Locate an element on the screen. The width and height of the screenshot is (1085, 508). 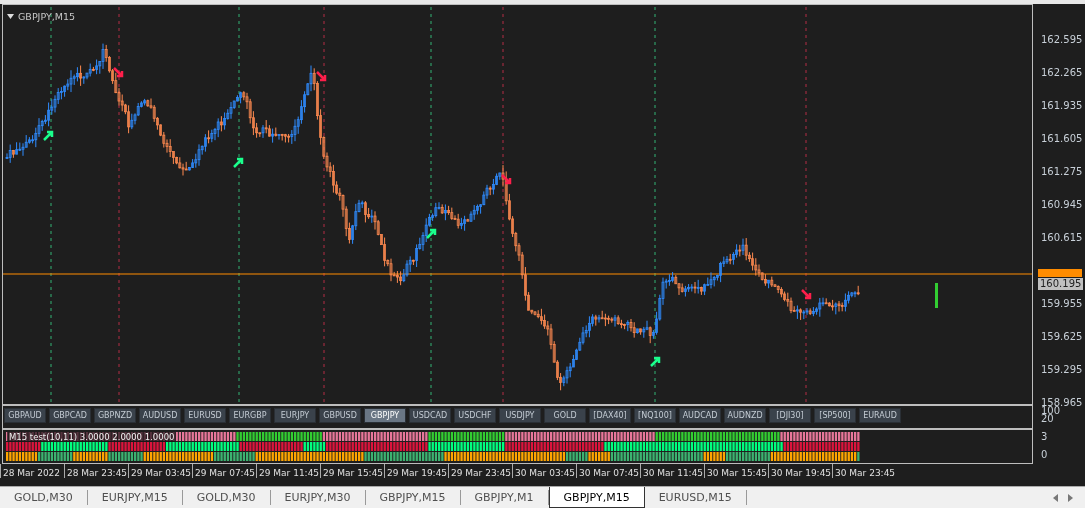
time-label: 30 Mar 07:45 is located at coordinates (608, 471).